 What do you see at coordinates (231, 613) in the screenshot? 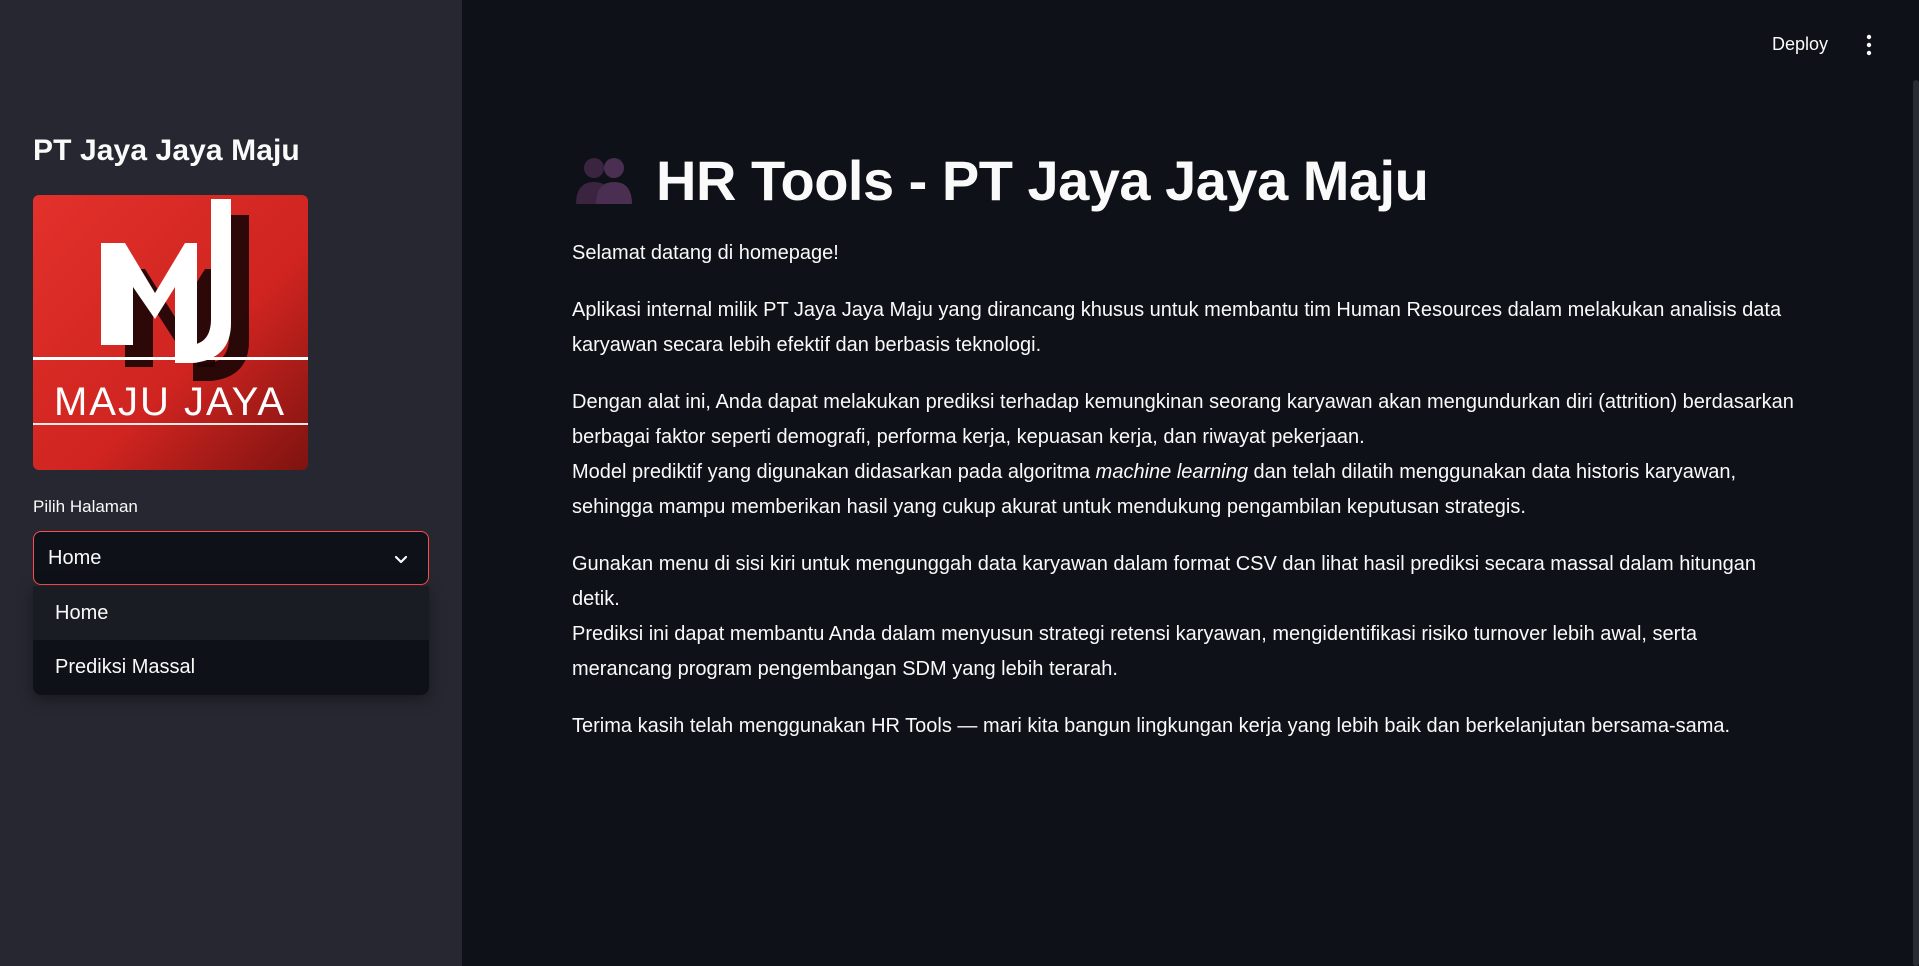
I see `option-home: Home` at bounding box center [231, 613].